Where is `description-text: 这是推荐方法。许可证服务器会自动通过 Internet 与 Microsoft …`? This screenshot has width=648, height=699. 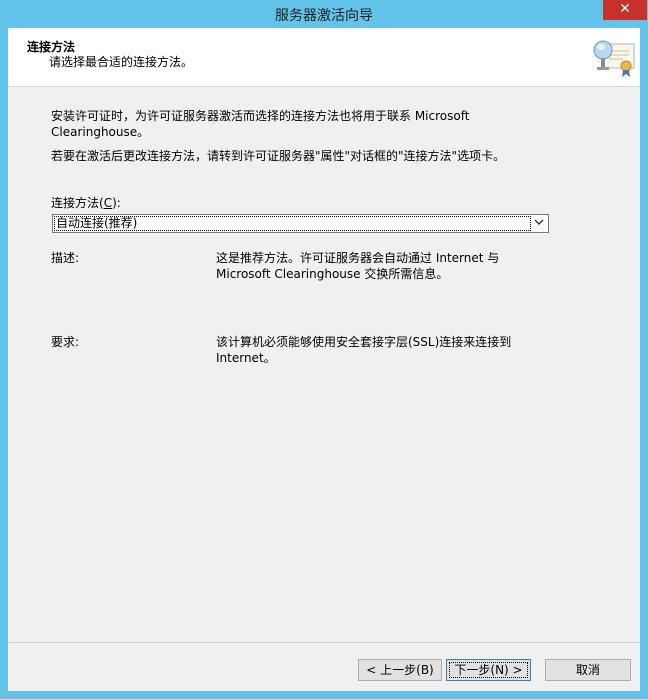 description-text: 这是推荐方法。许可证服务器会自动通过 Internet 与 Microsoft … is located at coordinates (358, 266).